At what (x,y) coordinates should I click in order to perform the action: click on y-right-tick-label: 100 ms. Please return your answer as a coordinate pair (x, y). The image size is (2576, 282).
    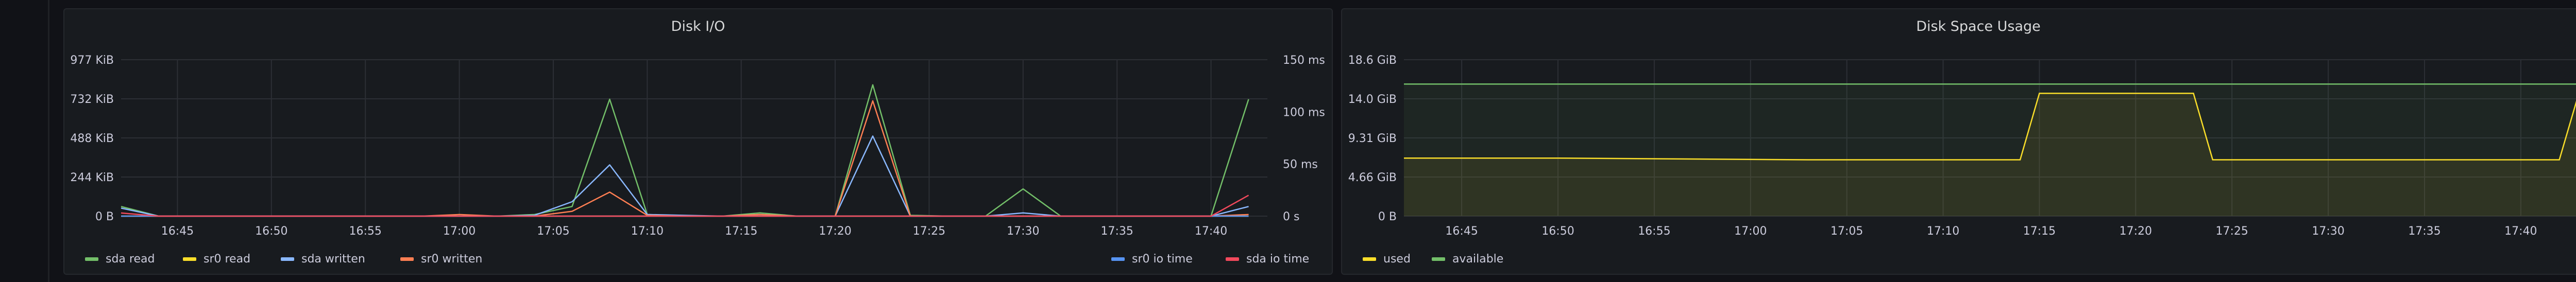
    Looking at the image, I should click on (1304, 112).